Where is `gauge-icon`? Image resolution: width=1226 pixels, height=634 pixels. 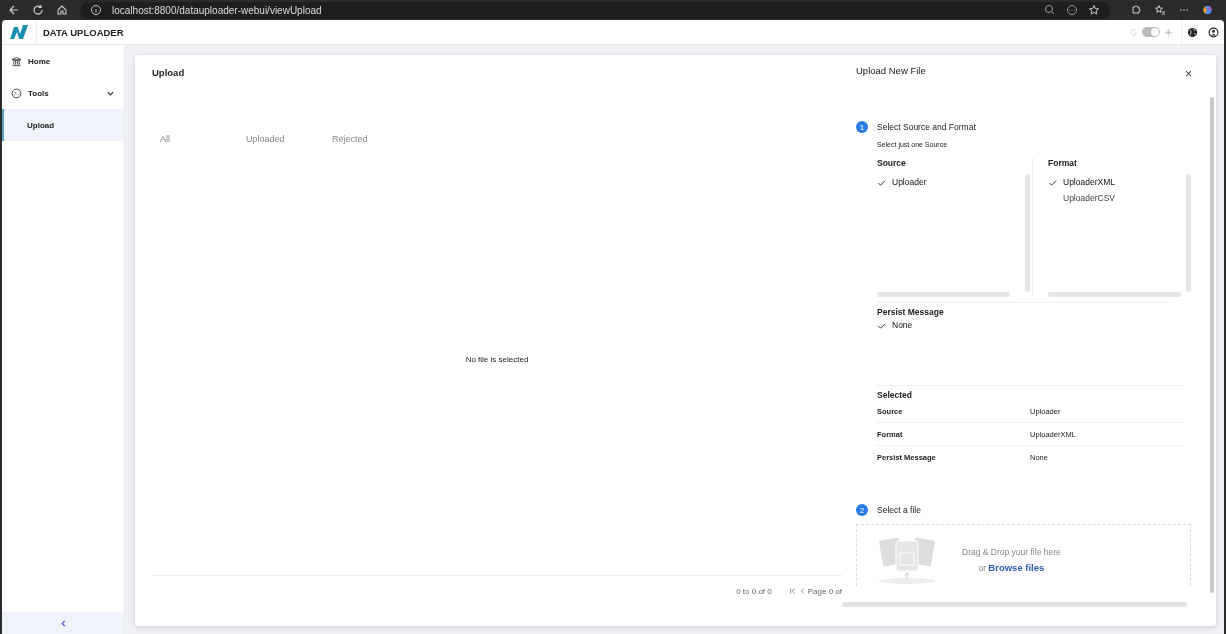 gauge-icon is located at coordinates (16, 93).